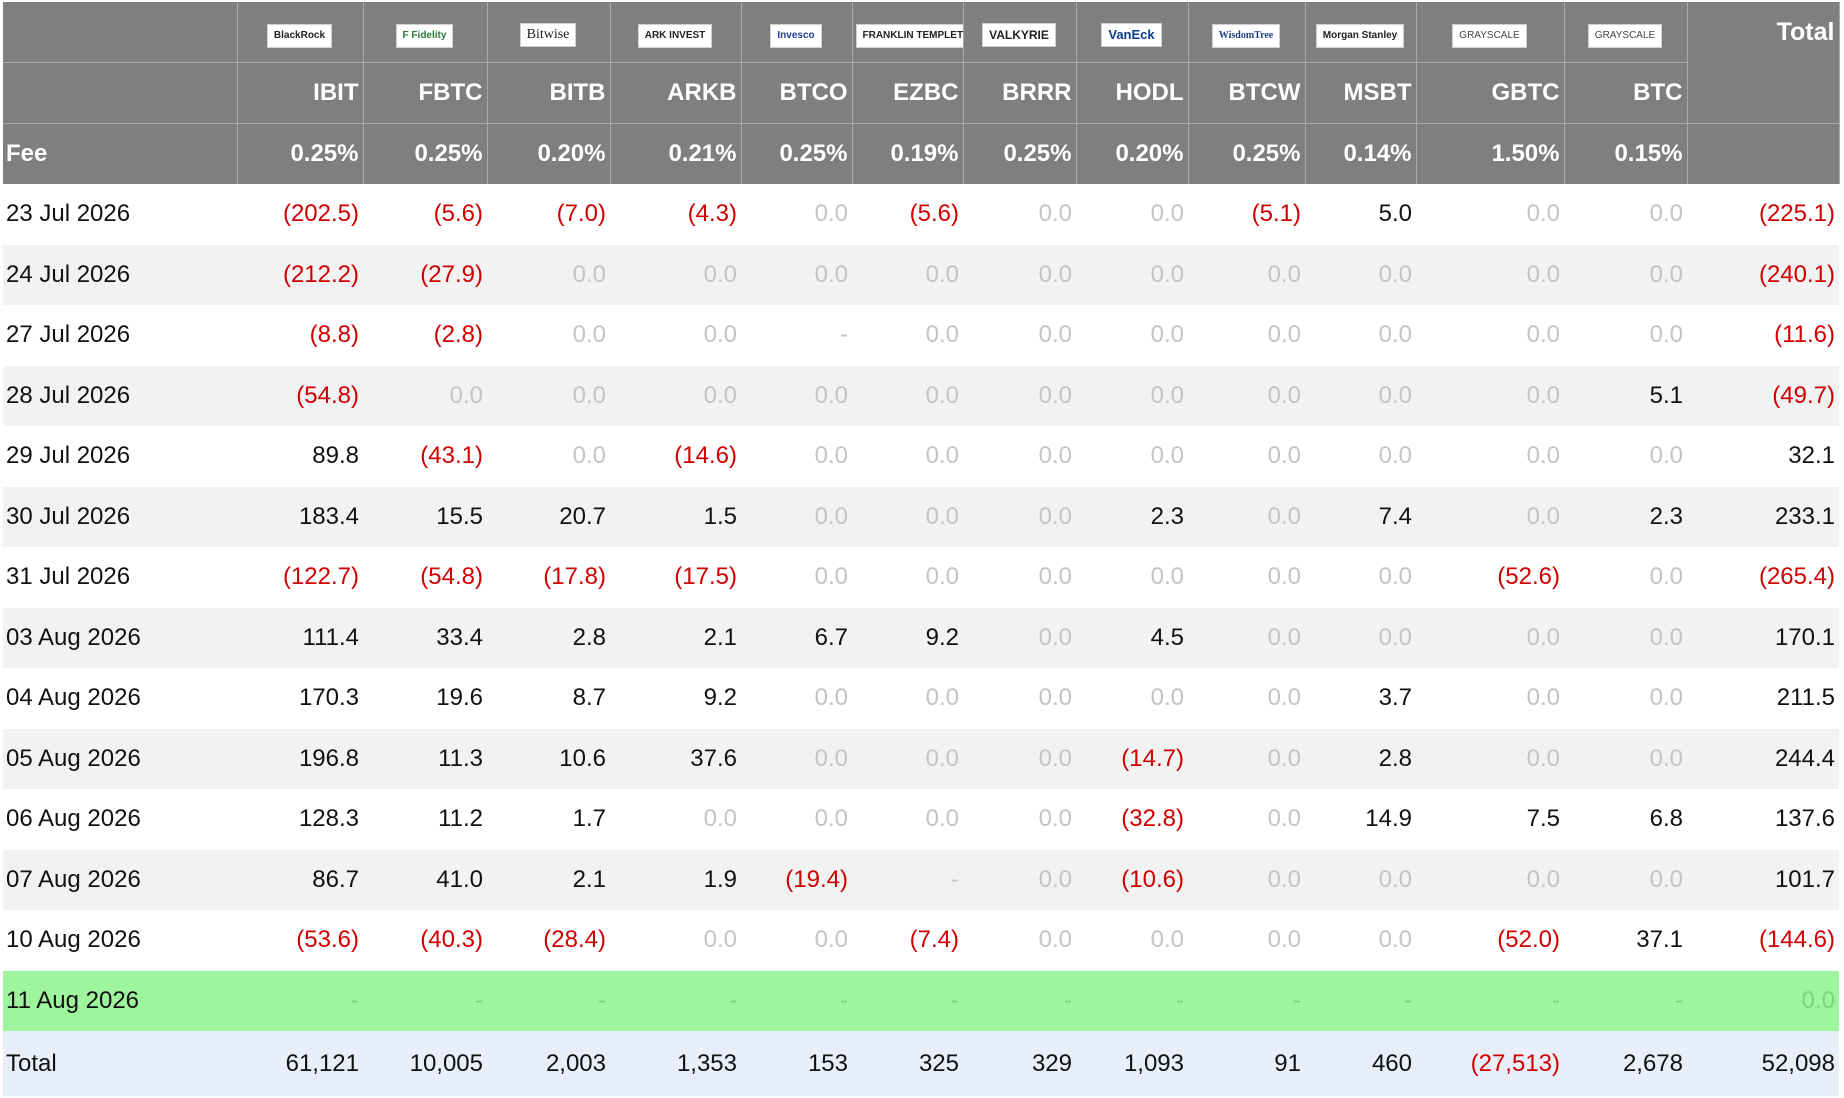  What do you see at coordinates (1490, 93) in the screenshot?
I see `ticker-gbtc: GBTC` at bounding box center [1490, 93].